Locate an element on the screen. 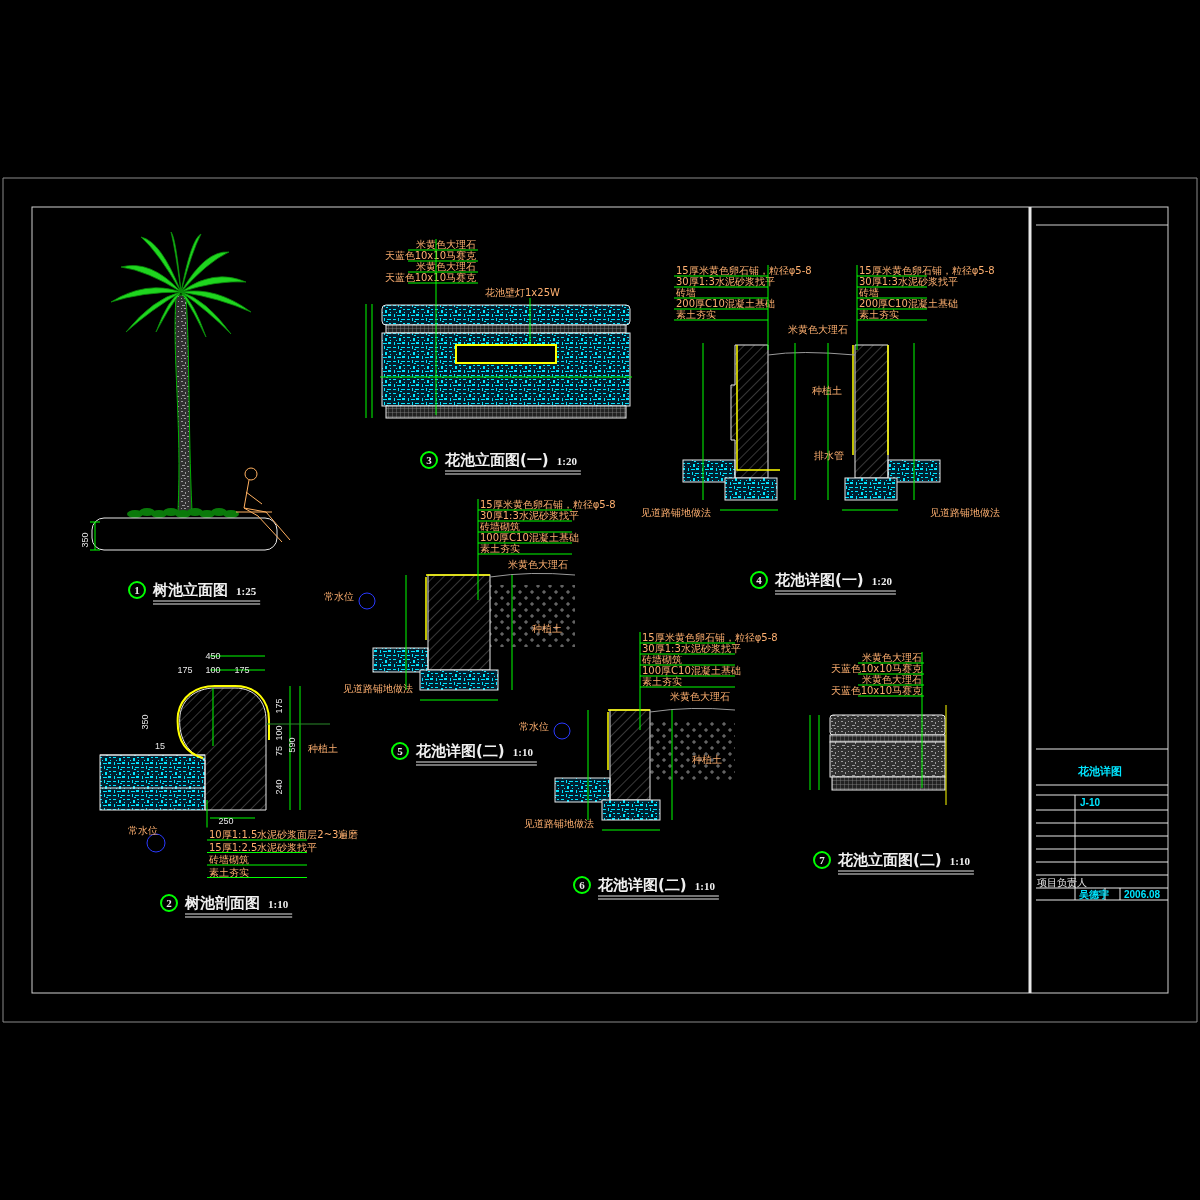 The height and width of the screenshot is (1200, 1200). annotation-text: 排水管 is located at coordinates (829, 455).